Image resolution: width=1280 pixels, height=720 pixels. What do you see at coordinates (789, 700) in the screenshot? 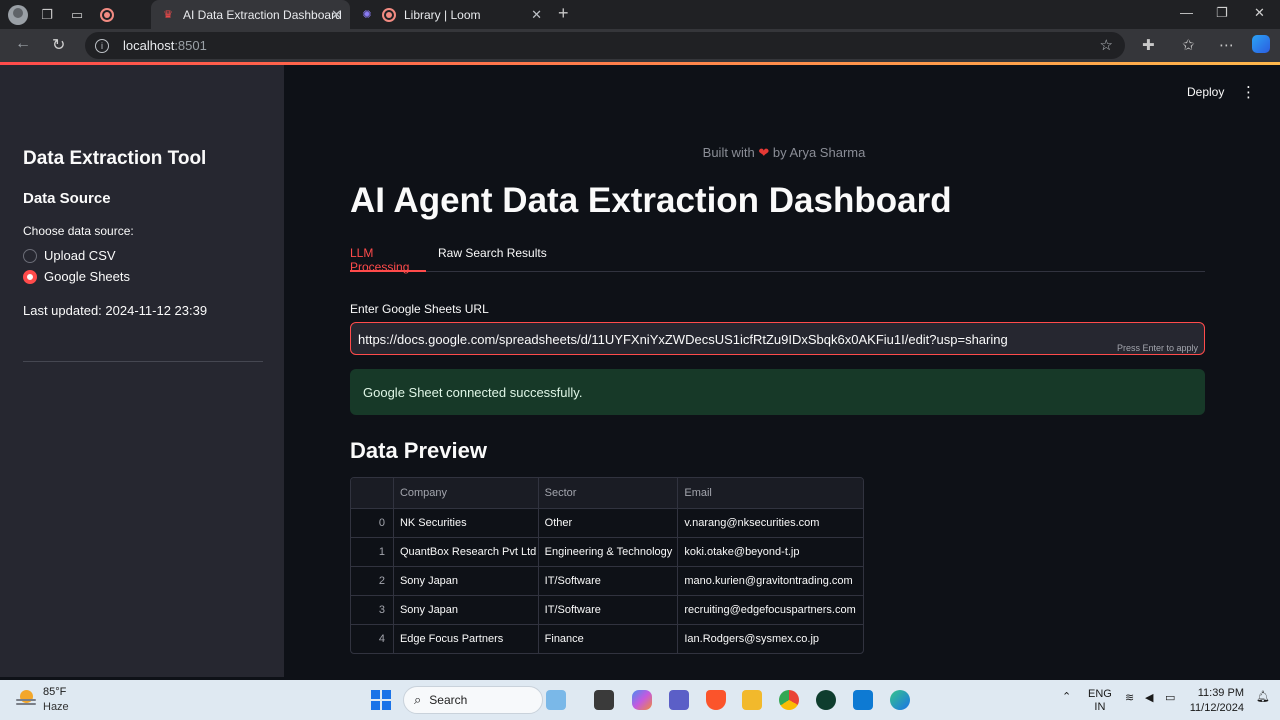
I see `chrome-icon` at bounding box center [789, 700].